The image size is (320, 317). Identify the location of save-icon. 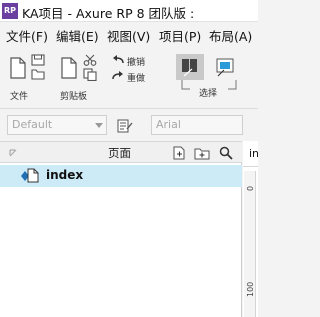
(38, 60).